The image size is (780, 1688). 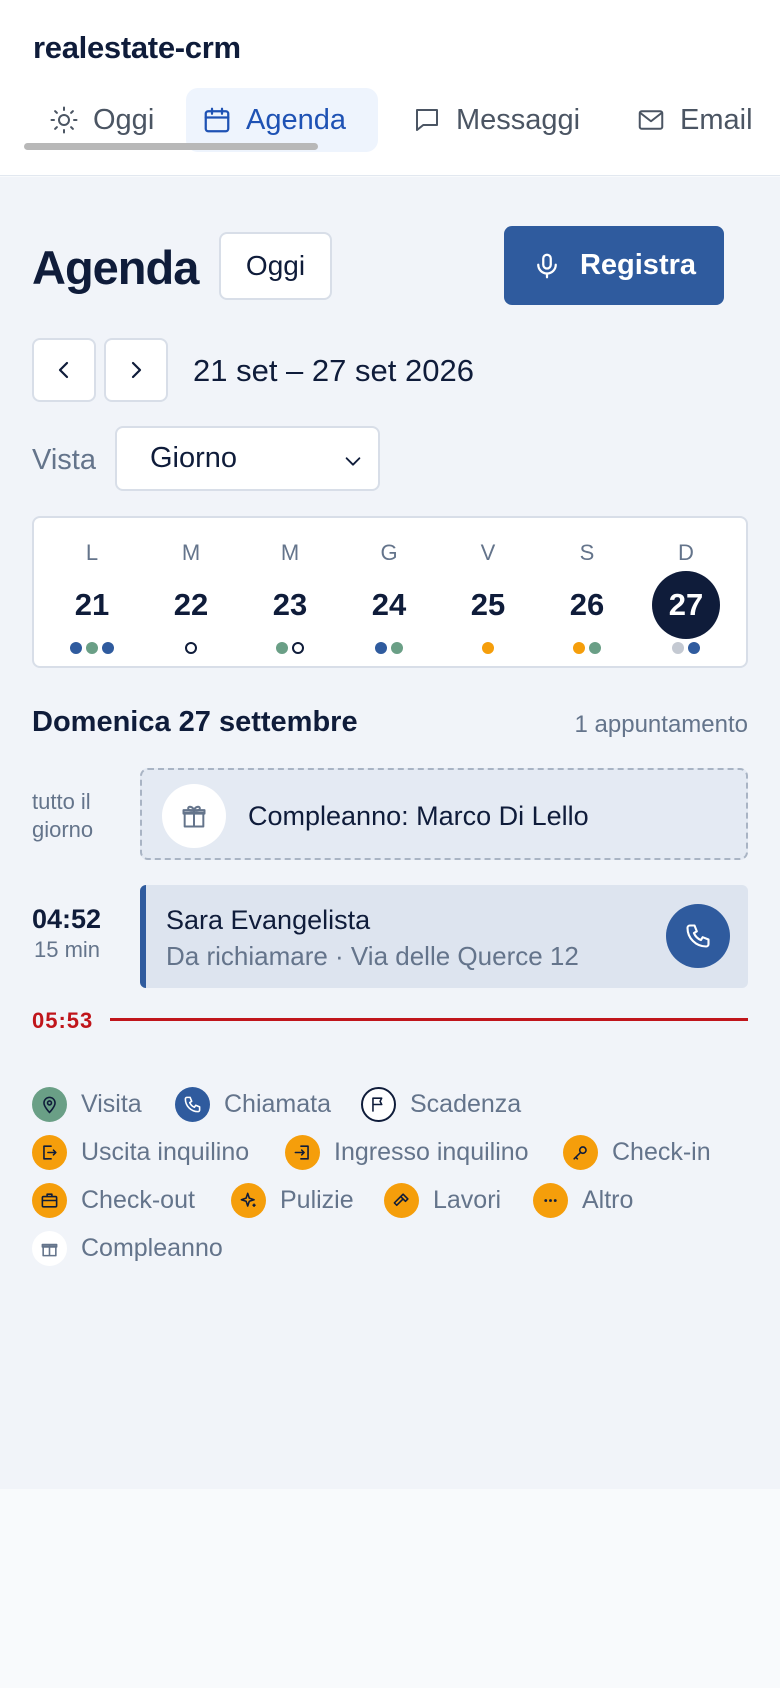 I want to click on day-cell-26: S 26, so click(x=587, y=594).